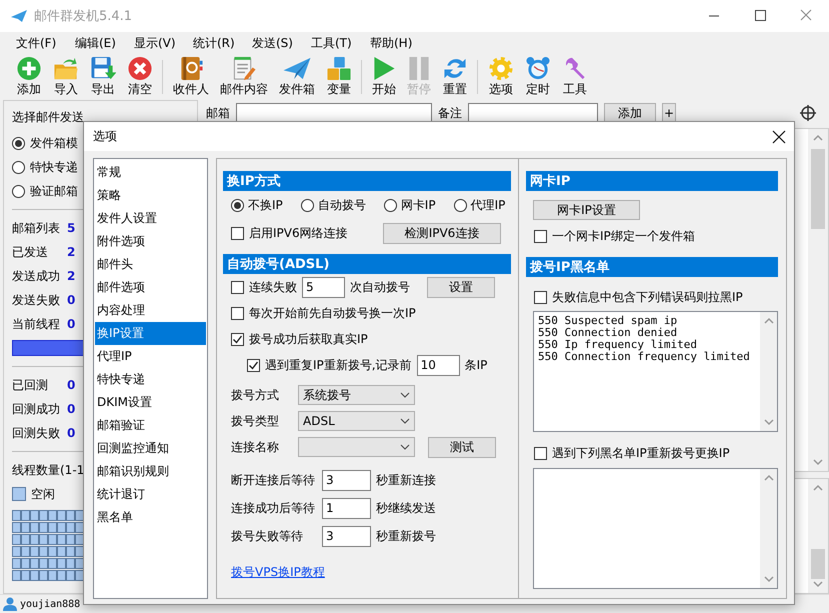  Describe the element at coordinates (356, 421) in the screenshot. I see `dropdown: ADSL` at that location.